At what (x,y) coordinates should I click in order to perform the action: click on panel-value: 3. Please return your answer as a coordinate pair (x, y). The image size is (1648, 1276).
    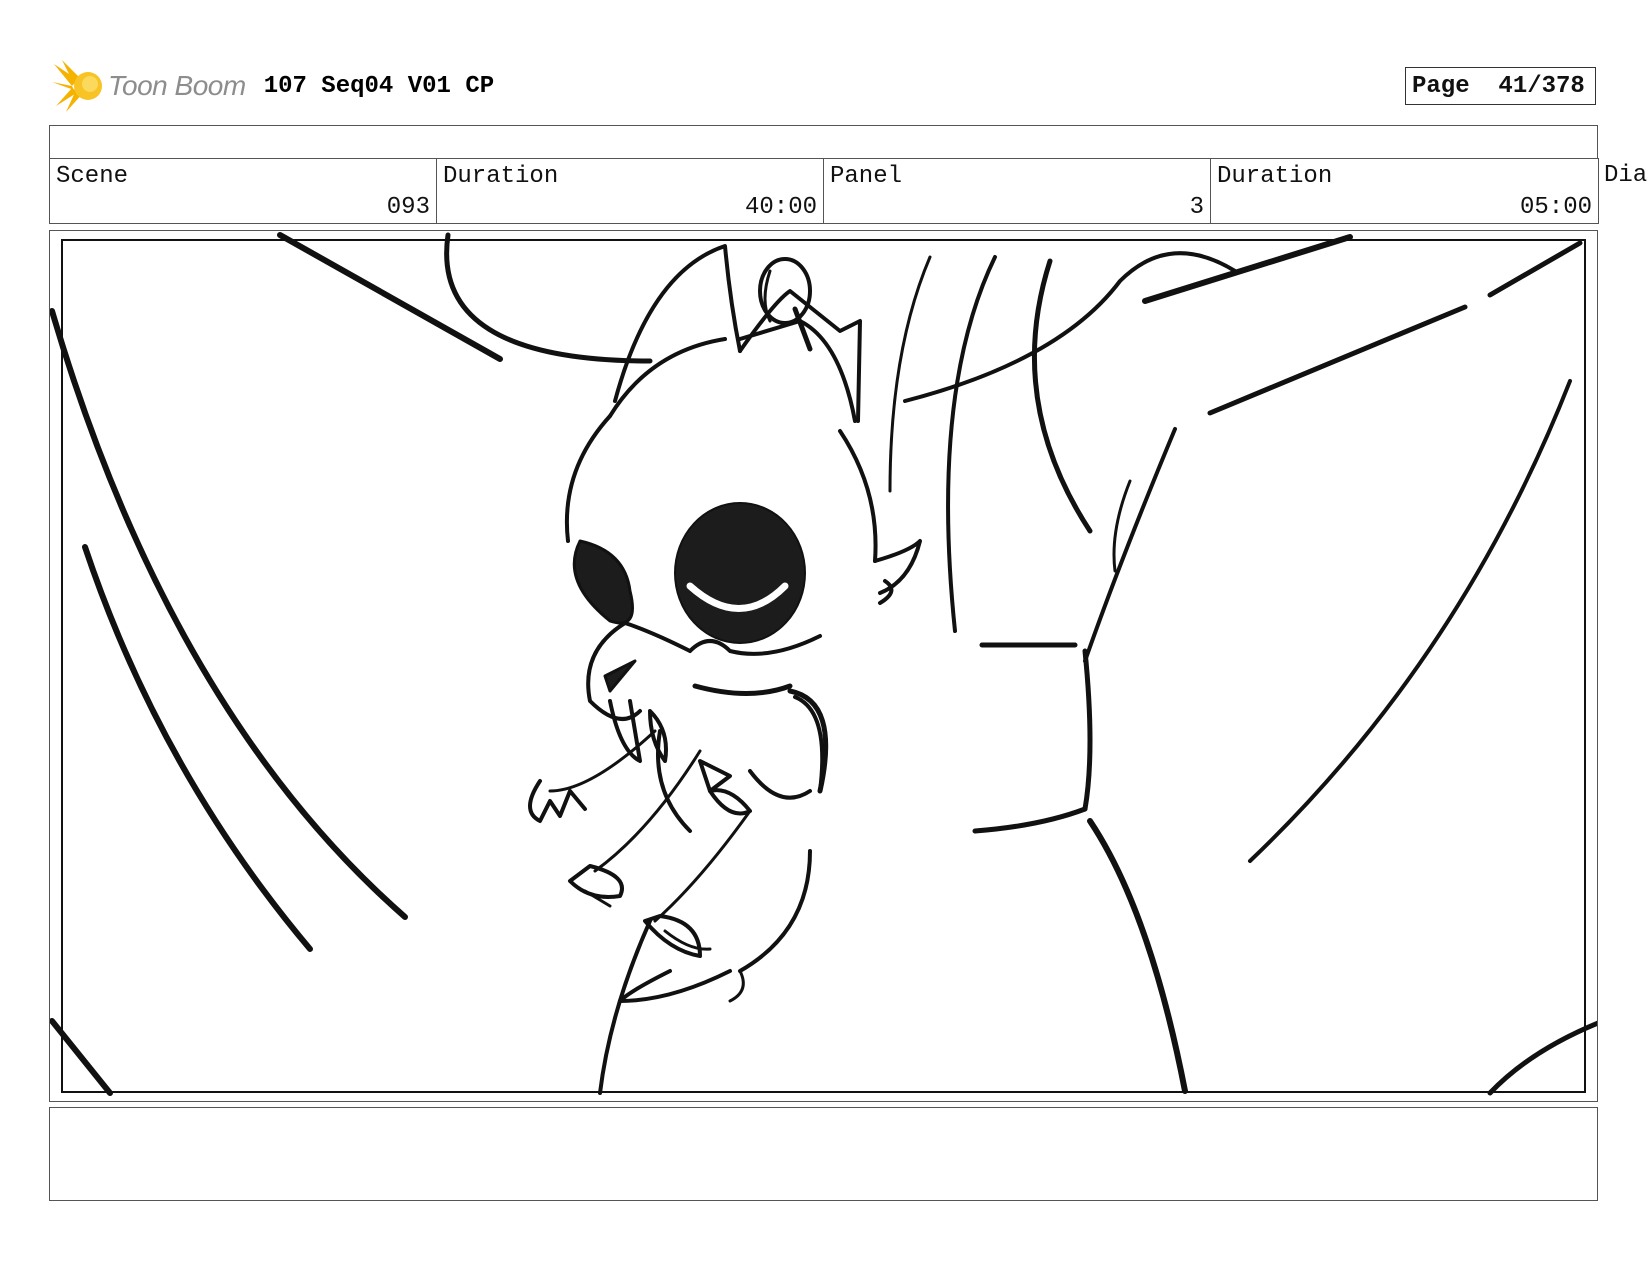
    Looking at the image, I should click on (1196, 207).